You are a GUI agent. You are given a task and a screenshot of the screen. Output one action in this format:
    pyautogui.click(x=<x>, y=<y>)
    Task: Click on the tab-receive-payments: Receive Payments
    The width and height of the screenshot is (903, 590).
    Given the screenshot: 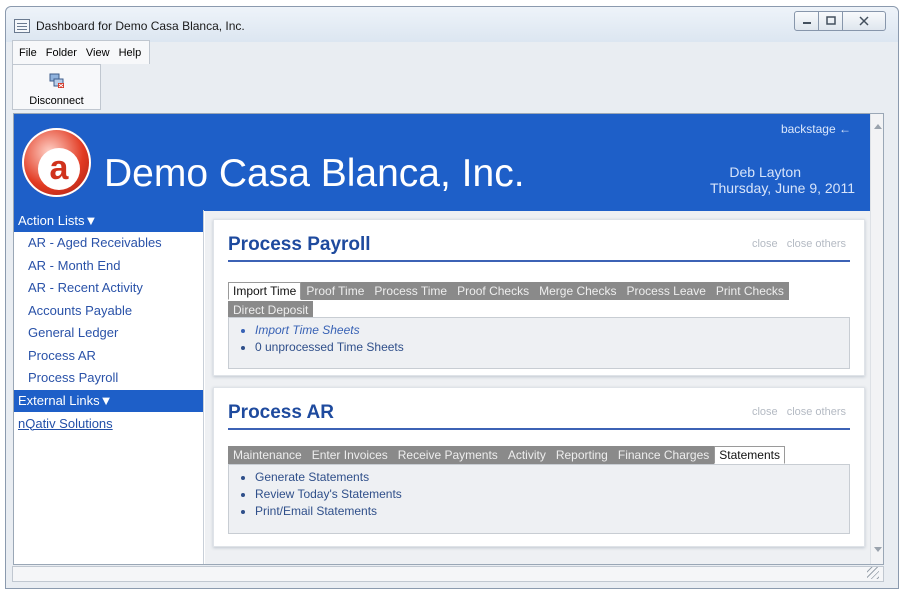 What is the action you would take?
    pyautogui.click(x=447, y=455)
    